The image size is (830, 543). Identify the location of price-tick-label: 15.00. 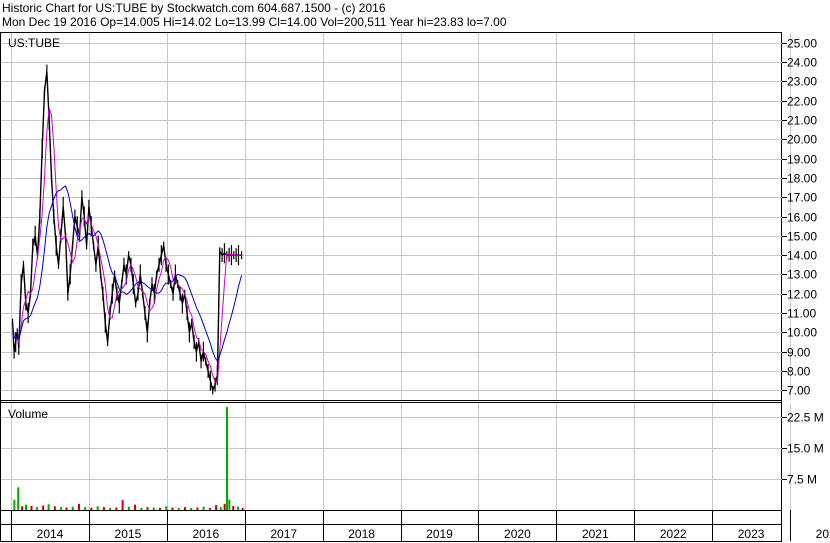
(802, 237).